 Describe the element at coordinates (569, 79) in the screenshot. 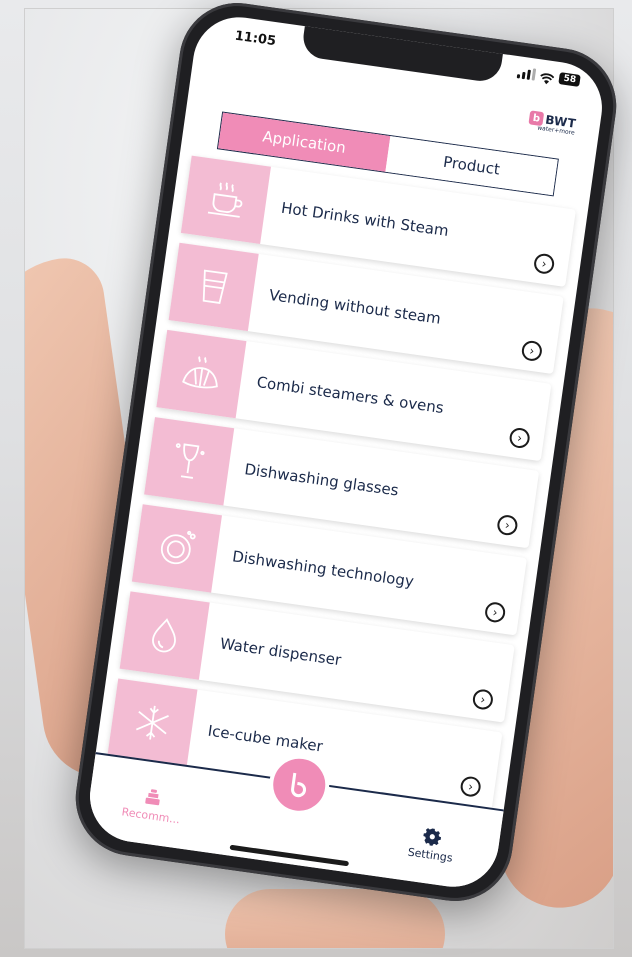

I see `battery-icon: 58` at that location.